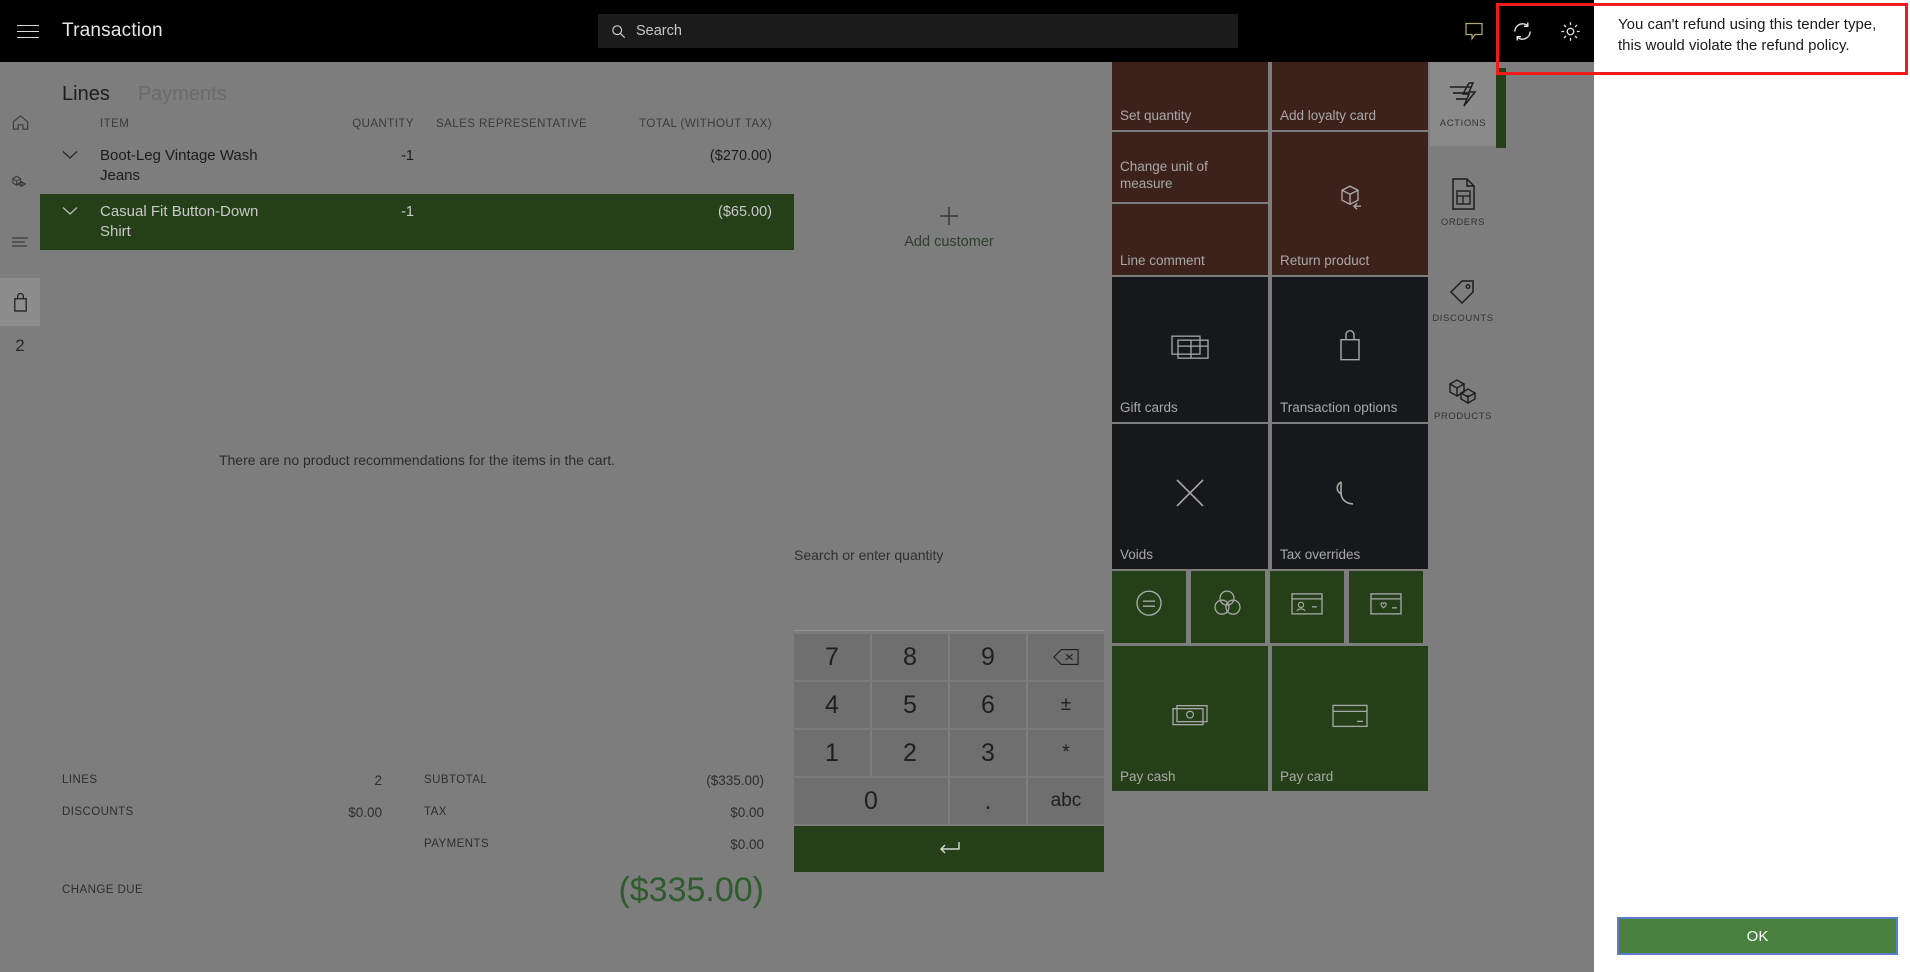 Image resolution: width=1910 pixels, height=972 pixels. I want to click on discount-tag-icon, so click(1463, 292).